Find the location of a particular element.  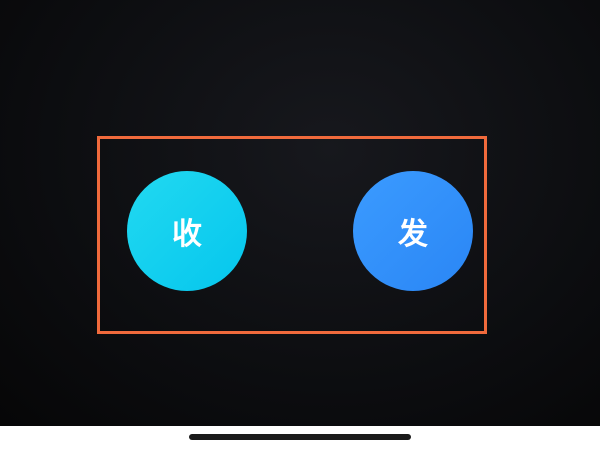

home-indicator is located at coordinates (300, 437).